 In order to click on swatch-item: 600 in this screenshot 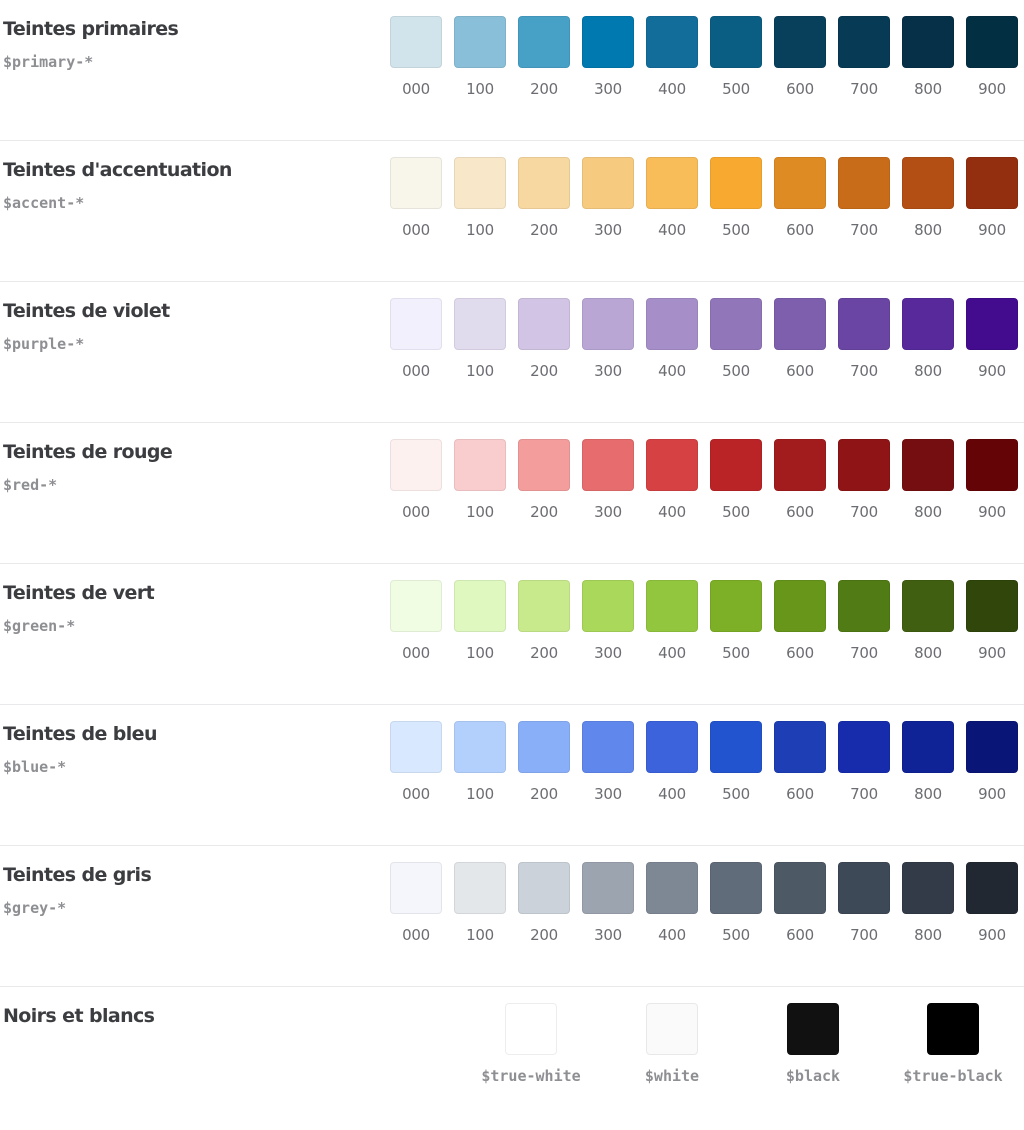, I will do `click(800, 339)`.